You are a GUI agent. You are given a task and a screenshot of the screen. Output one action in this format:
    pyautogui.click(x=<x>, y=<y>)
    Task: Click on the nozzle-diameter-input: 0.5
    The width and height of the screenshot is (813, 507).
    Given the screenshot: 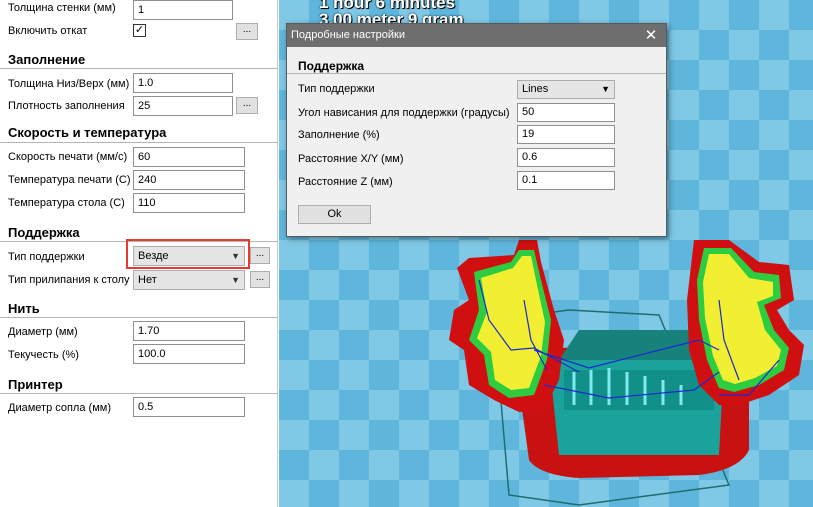 What is the action you would take?
    pyautogui.click(x=189, y=407)
    